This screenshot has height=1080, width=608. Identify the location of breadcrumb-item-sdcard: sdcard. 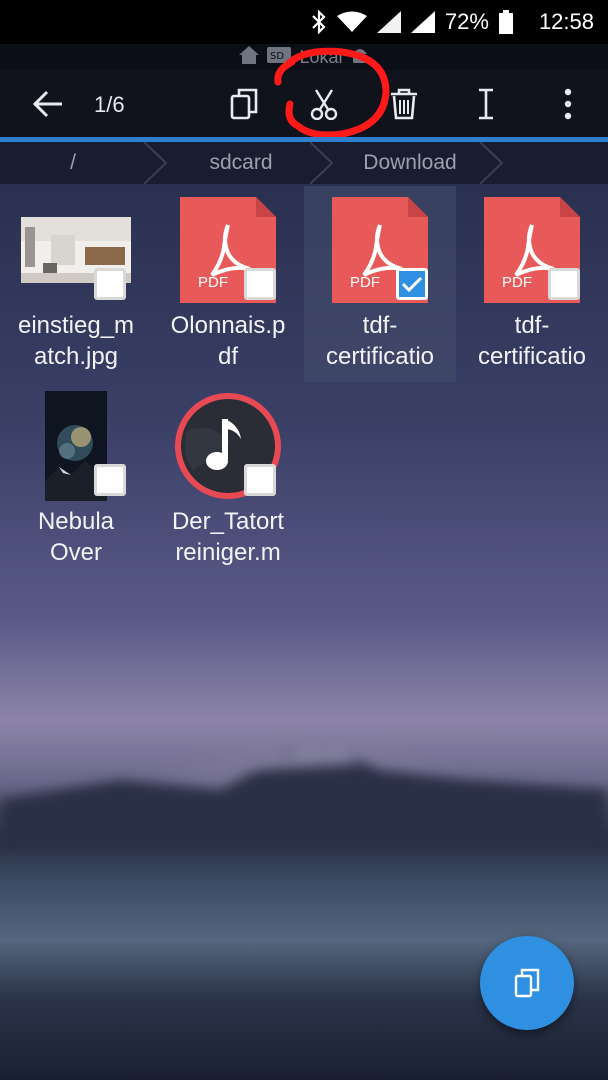
(241, 163).